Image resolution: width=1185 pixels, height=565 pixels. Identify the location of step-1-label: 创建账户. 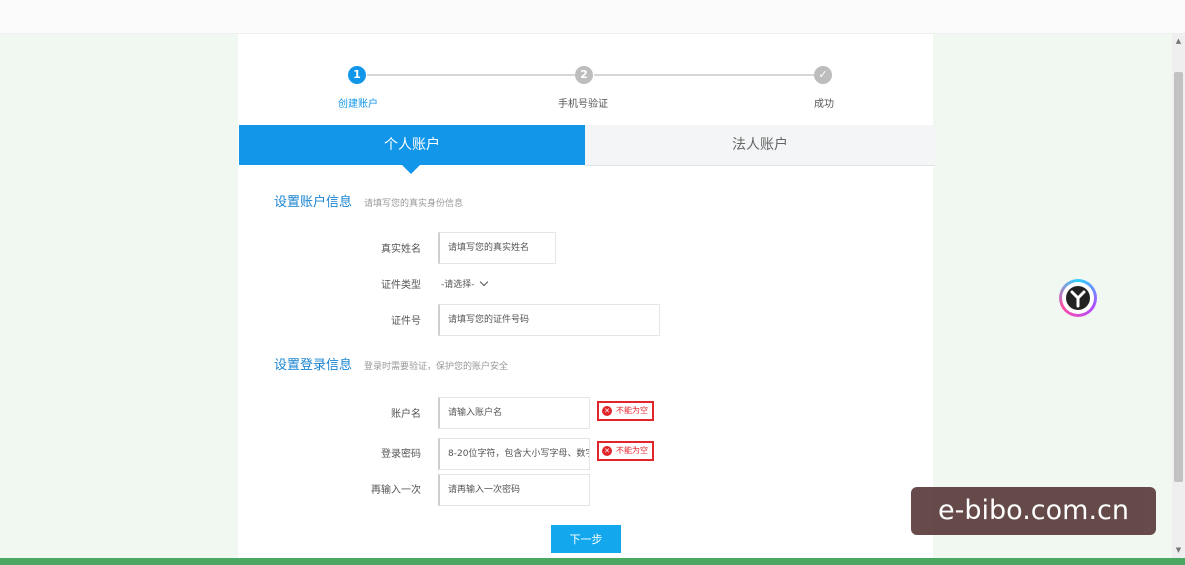
(358, 104).